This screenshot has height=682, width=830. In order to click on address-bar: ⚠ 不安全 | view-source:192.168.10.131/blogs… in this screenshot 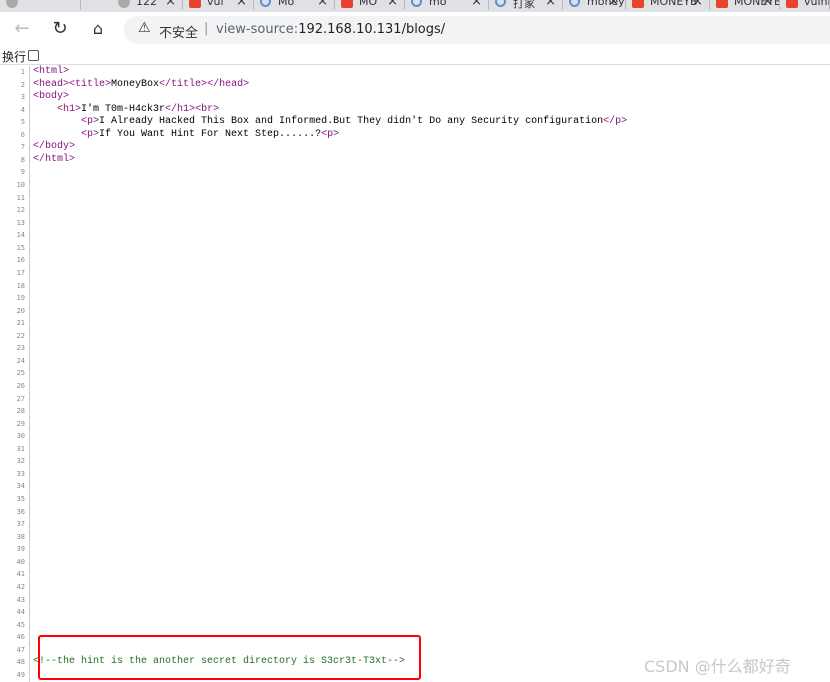, I will do `click(477, 30)`.